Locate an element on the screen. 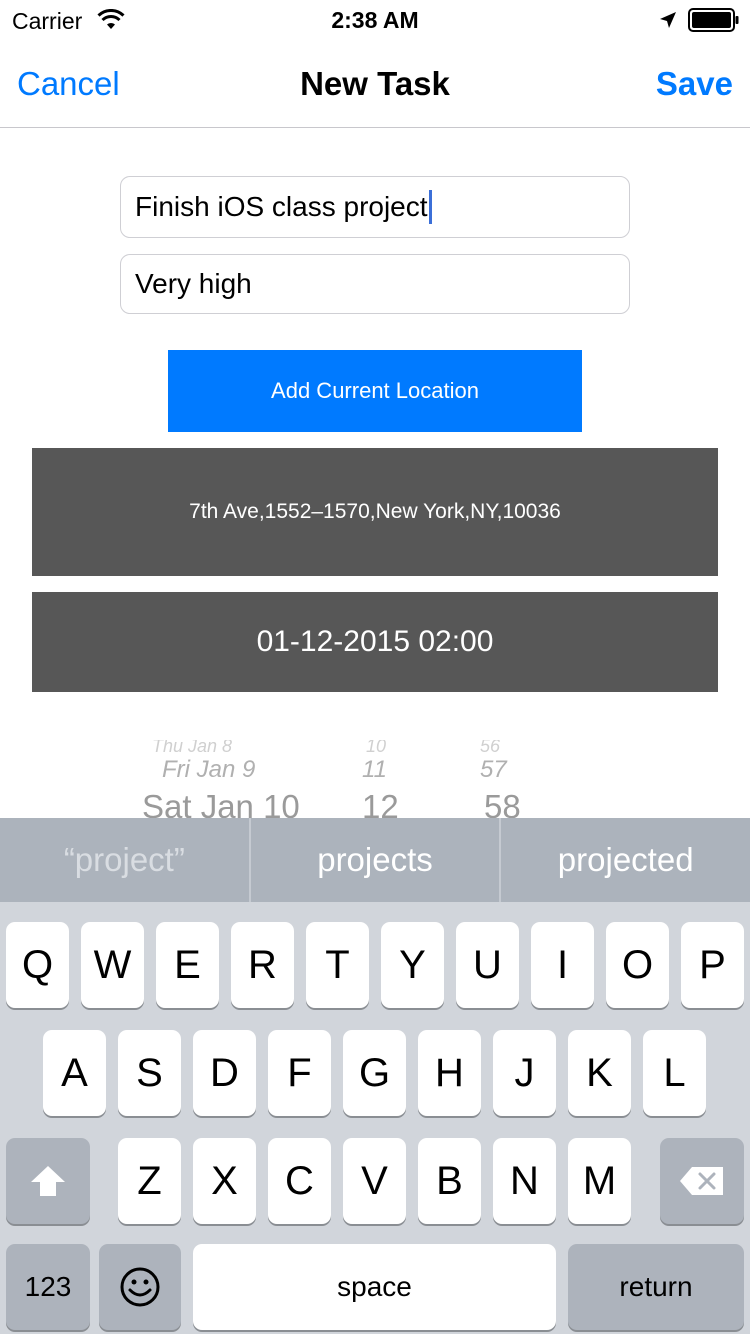 This screenshot has height=1334, width=750. navigation-bar: Cancel New Task Save is located at coordinates (375, 84).